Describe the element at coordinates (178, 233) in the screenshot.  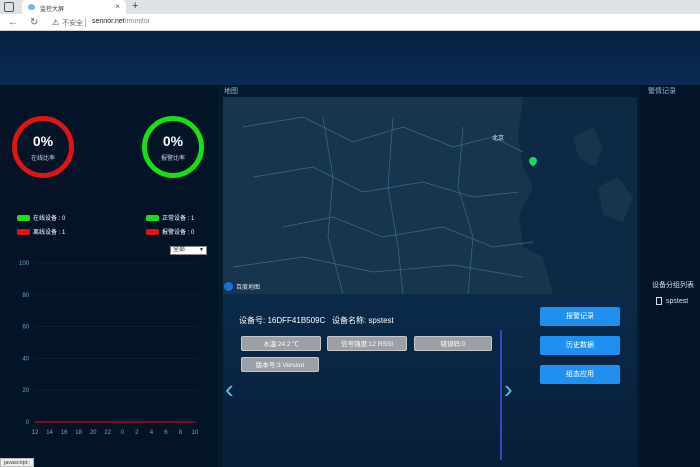
I see `legend-alarm-text: 报警设备 : 0` at that location.